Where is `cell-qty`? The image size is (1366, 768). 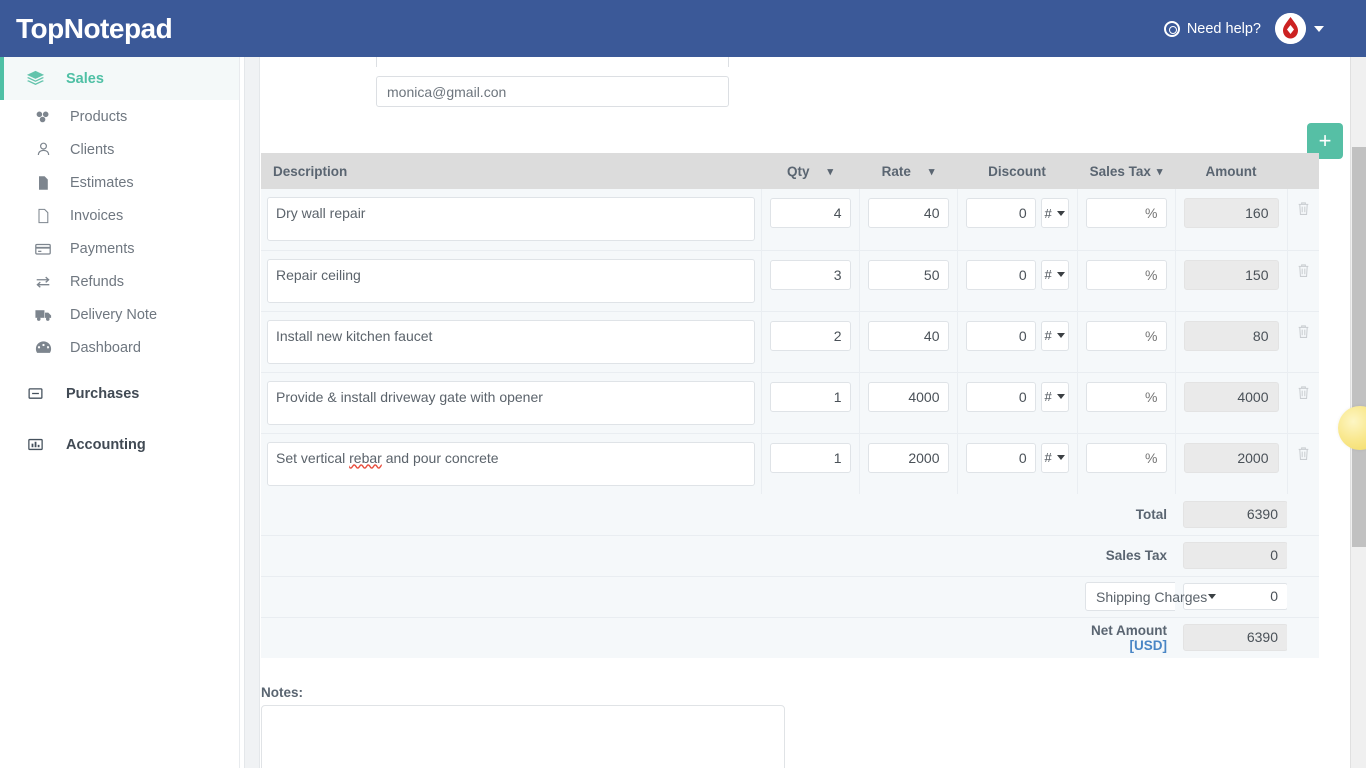 cell-qty is located at coordinates (810, 280).